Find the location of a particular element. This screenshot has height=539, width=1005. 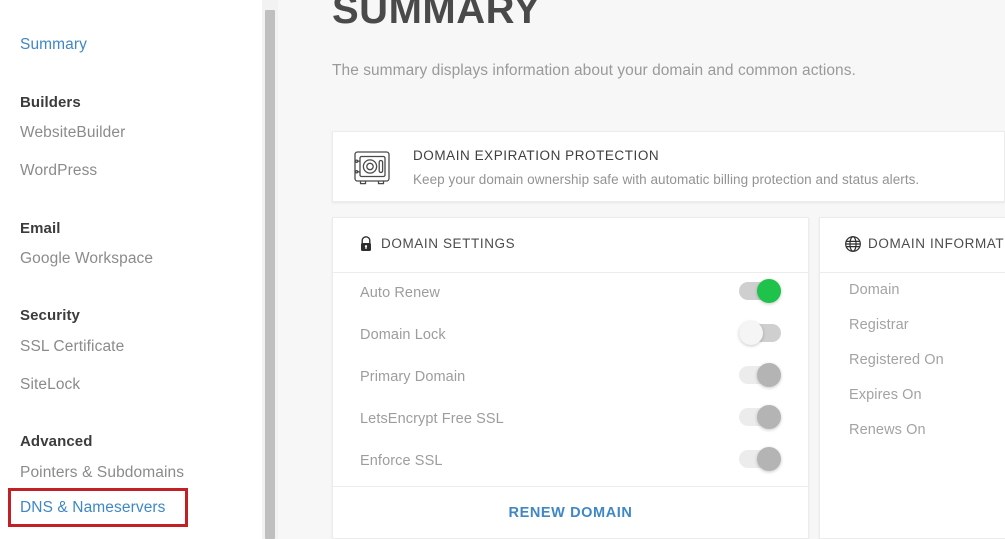

sidebar-item-dns-nameservers: DNS & Nameservers is located at coordinates (93, 508).